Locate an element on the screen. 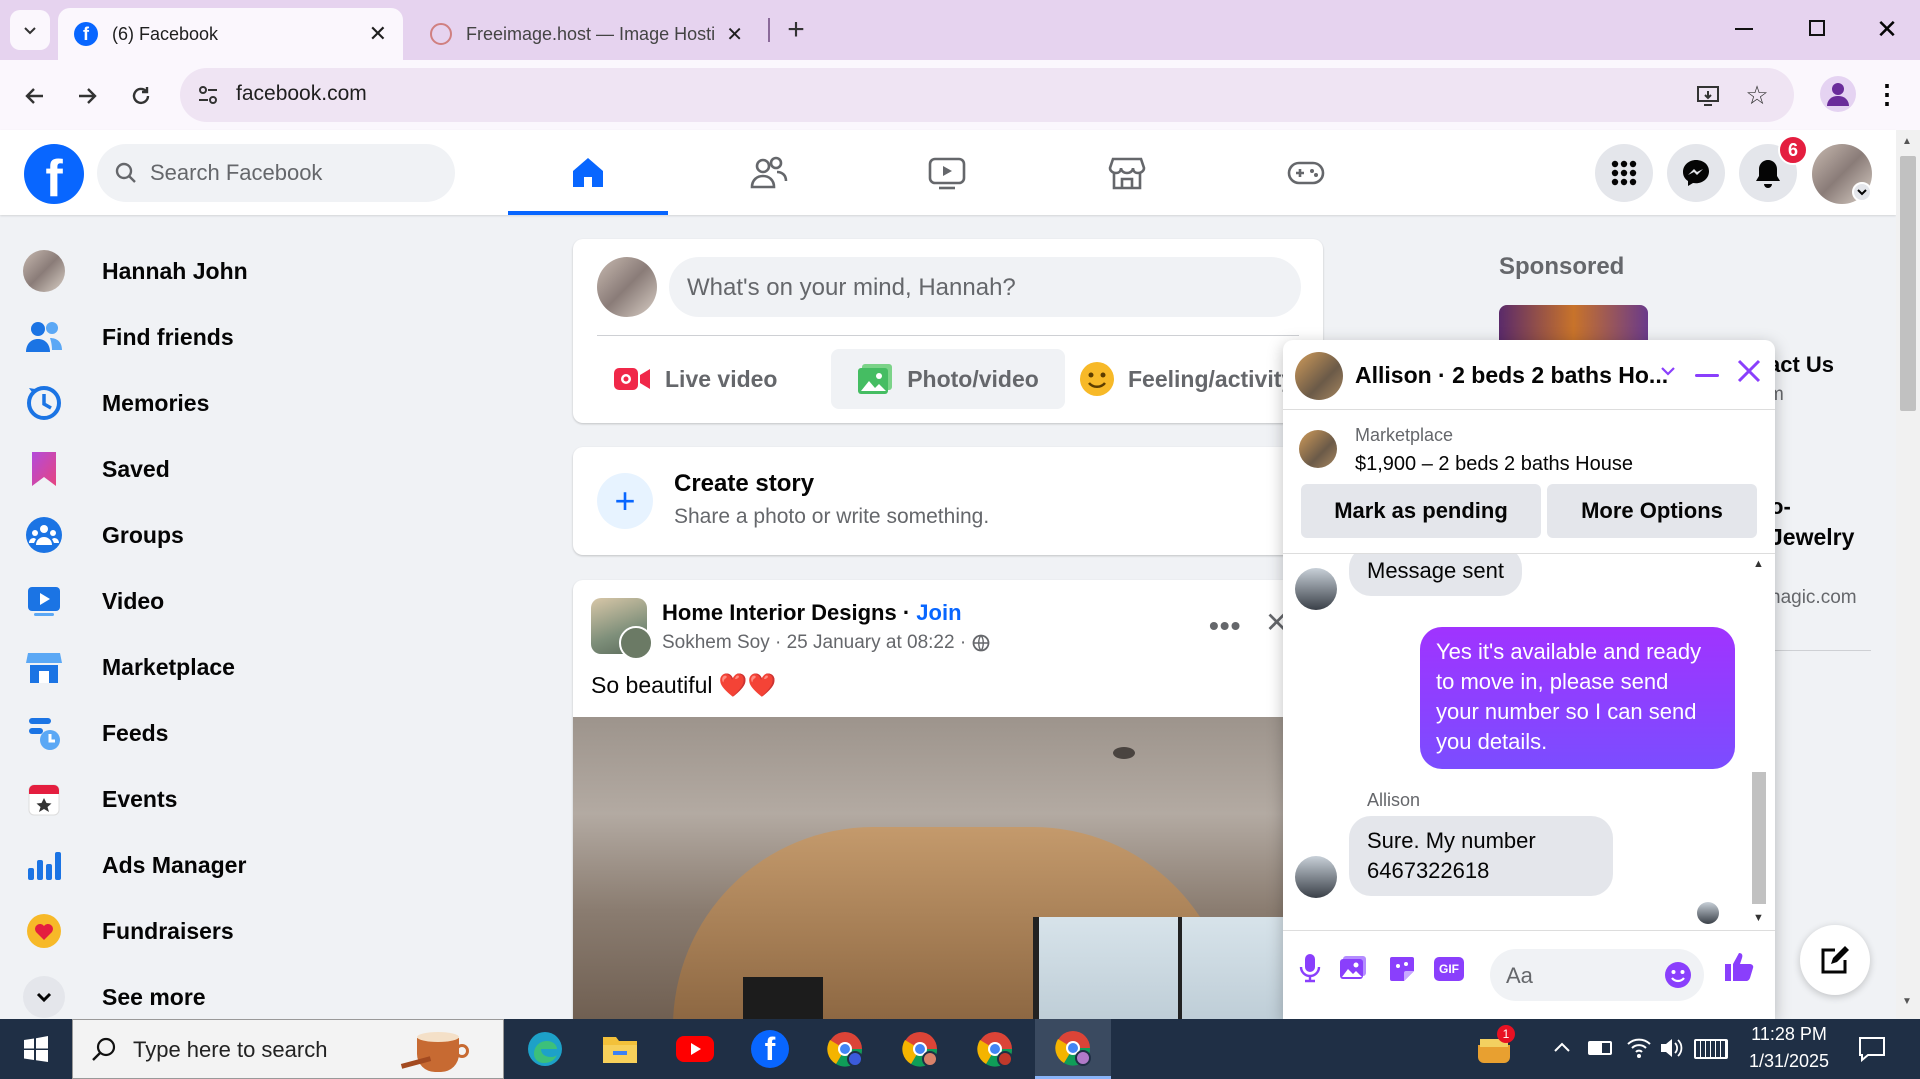 The width and height of the screenshot is (1920, 1079). sidebar-item-fundraisers: Fundraisers is located at coordinates (128, 931).